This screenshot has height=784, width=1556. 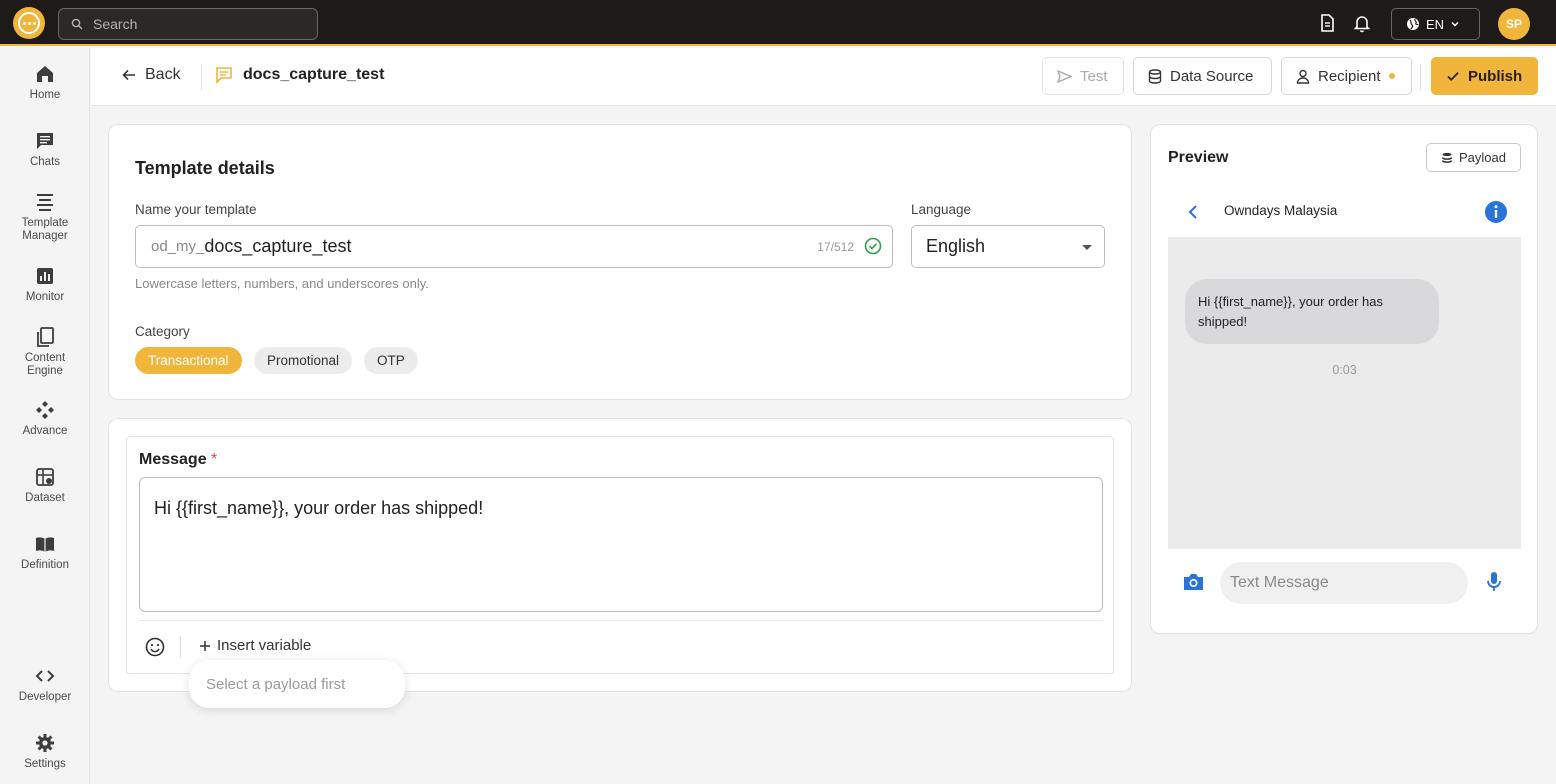 I want to click on logo-mark, so click(x=29, y=23).